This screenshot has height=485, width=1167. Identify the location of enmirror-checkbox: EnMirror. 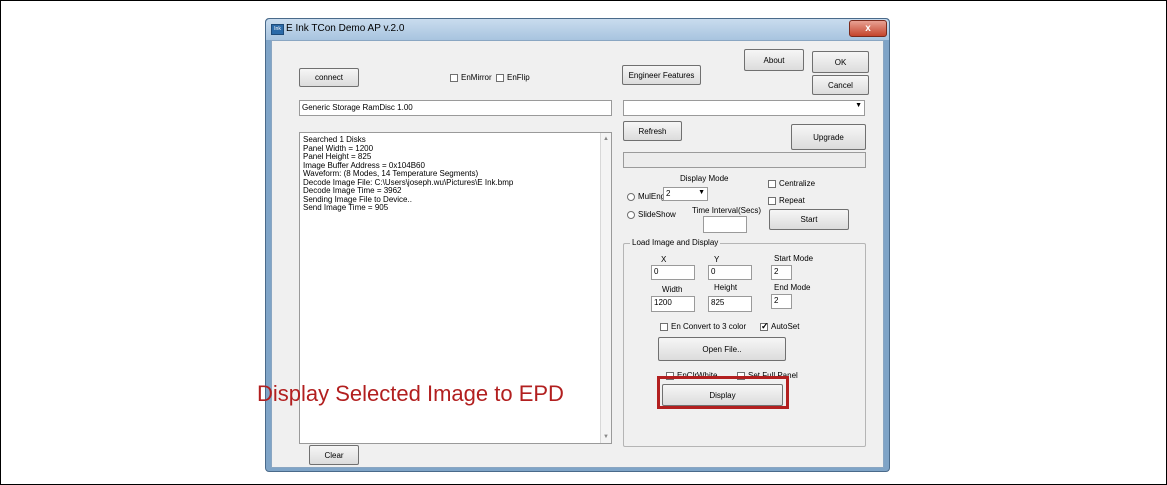
(471, 77).